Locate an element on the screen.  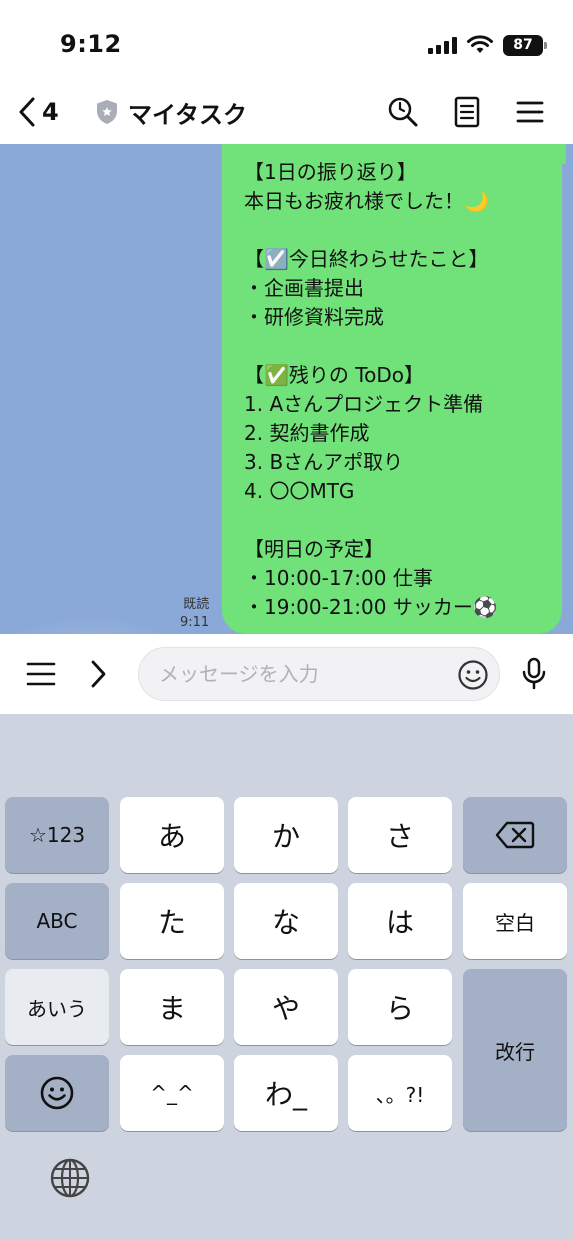
message-line: 4. 〇〇MTG is located at coordinates (299, 491).